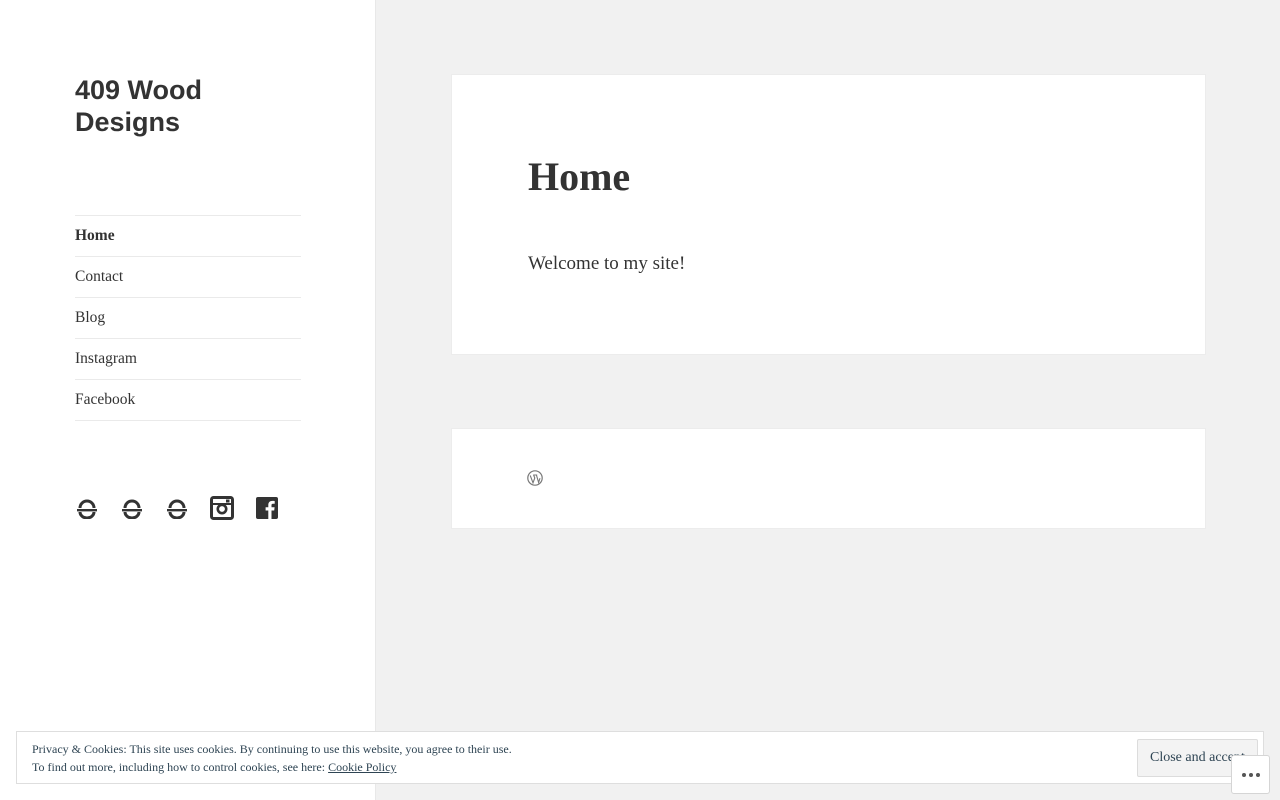 This screenshot has height=800, width=1280. What do you see at coordinates (222, 508) in the screenshot?
I see `instagram-icon` at bounding box center [222, 508].